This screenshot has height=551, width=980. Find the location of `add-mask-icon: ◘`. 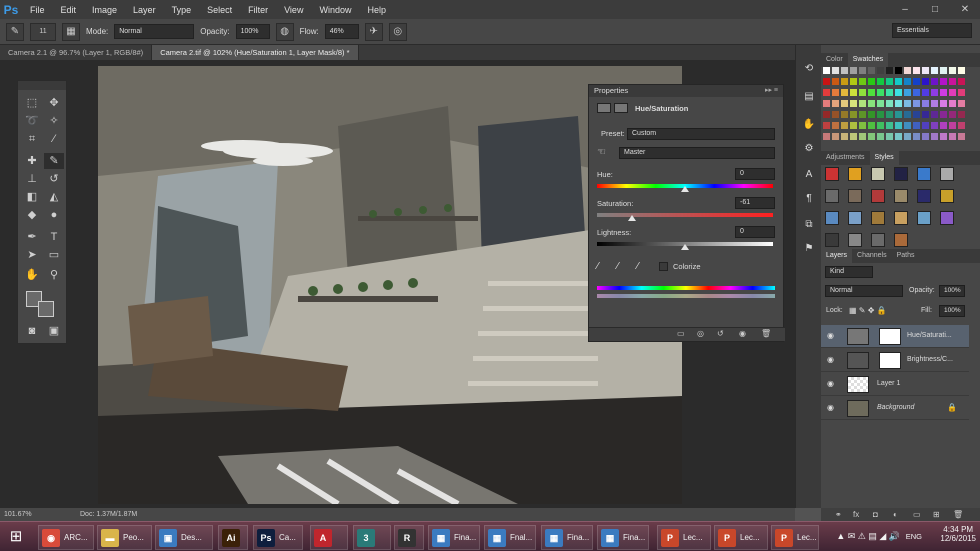

add-mask-icon: ◘ is located at coordinates (875, 514).